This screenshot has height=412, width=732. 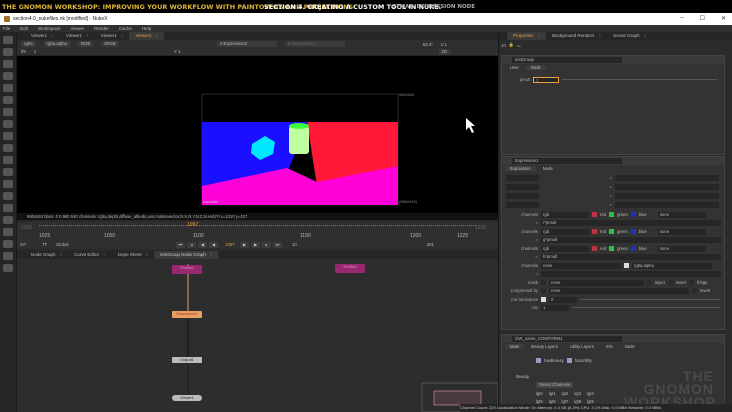 What do you see at coordinates (681, 18) in the screenshot?
I see `minimize-button: –` at bounding box center [681, 18].